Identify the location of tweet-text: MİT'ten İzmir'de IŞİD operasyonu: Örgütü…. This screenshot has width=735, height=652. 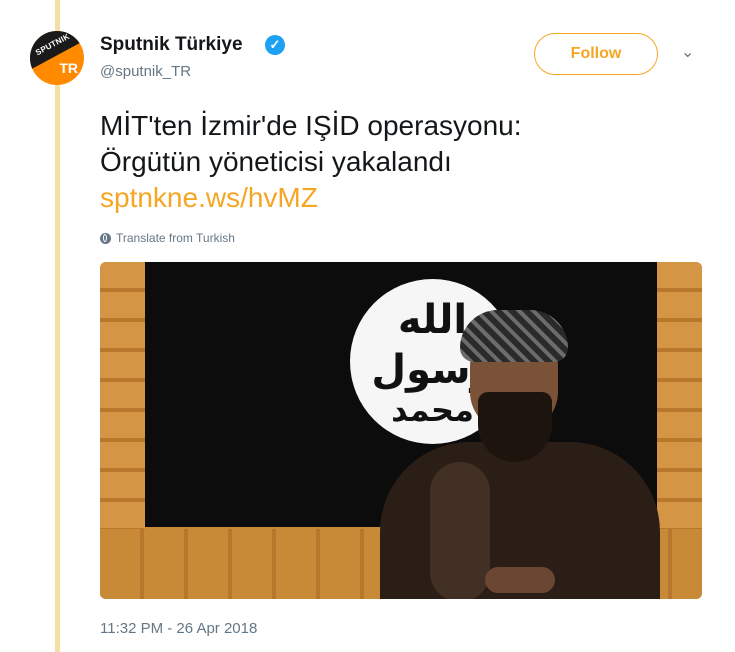
(400, 162).